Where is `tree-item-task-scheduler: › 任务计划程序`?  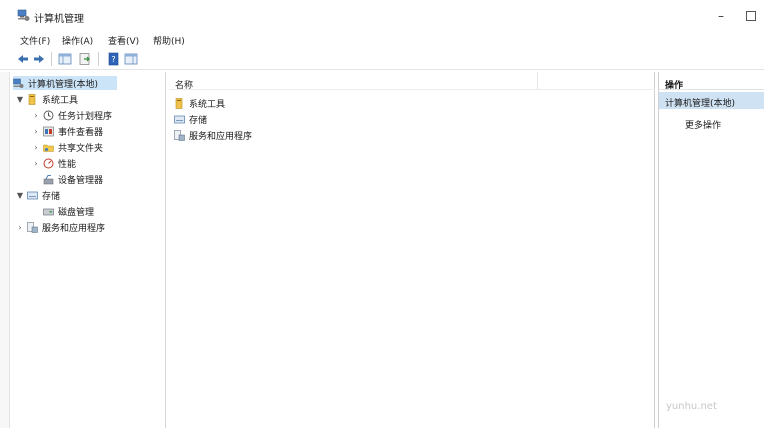
tree-item-task-scheduler: › 任务计划程序 is located at coordinates (72, 115).